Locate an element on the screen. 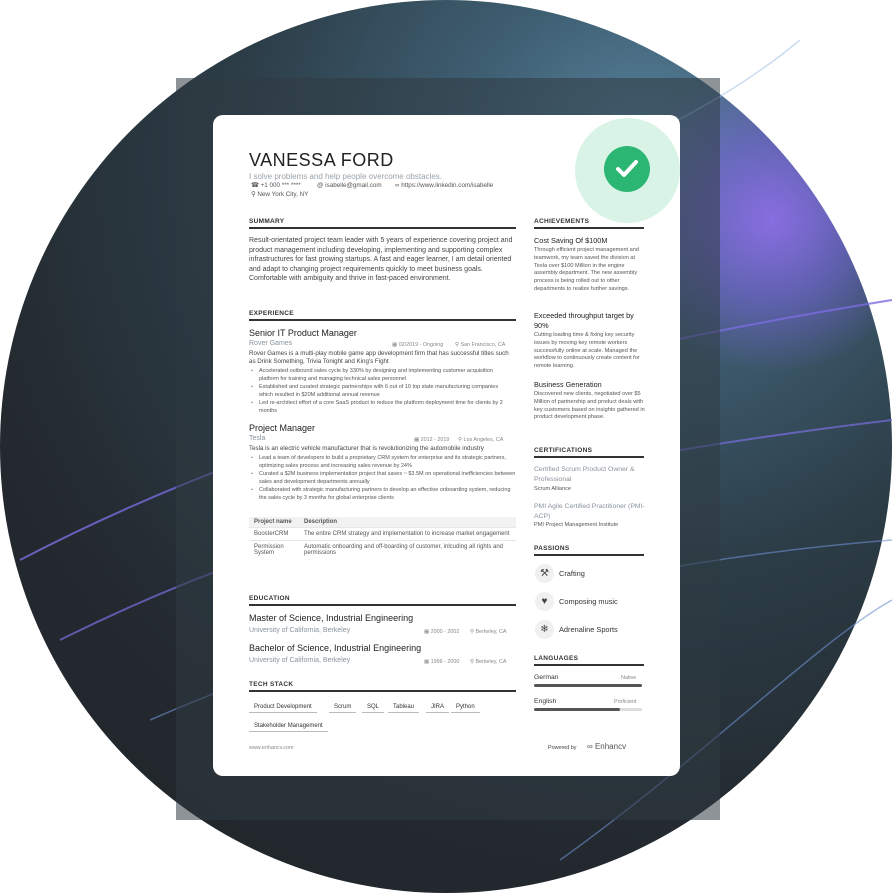 The image size is (892, 893). enhancv-logo-mark: ∞ is located at coordinates (591, 746).